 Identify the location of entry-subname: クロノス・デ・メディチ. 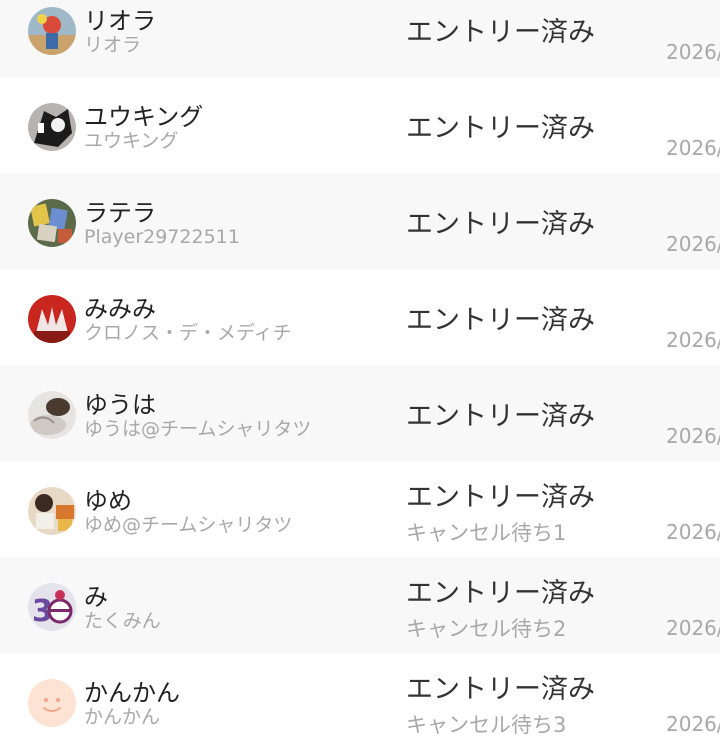
(188, 333).